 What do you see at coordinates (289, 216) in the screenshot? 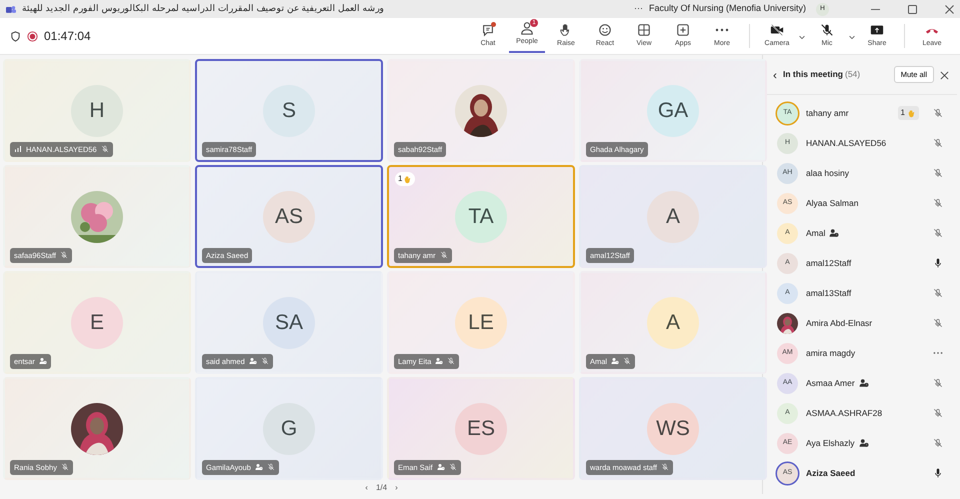
I see `avatar: AS` at bounding box center [289, 216].